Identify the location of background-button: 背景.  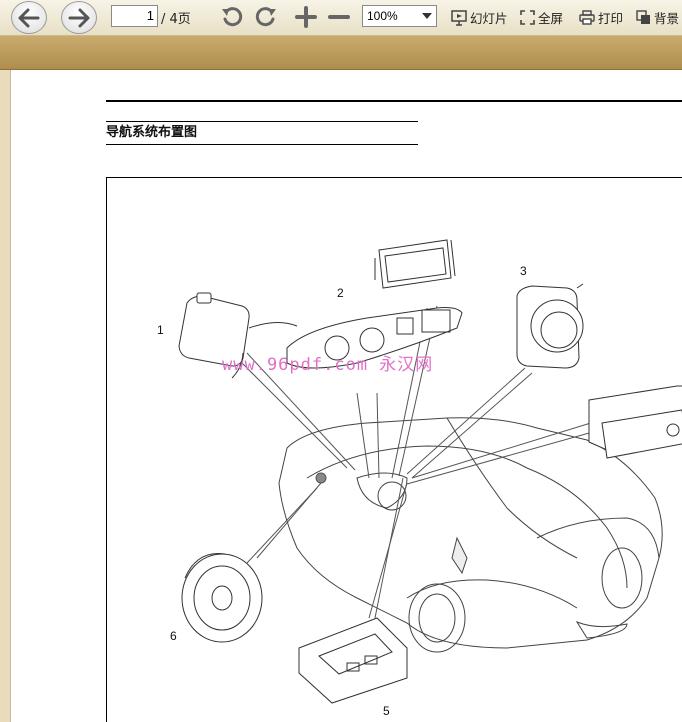
(657, 17).